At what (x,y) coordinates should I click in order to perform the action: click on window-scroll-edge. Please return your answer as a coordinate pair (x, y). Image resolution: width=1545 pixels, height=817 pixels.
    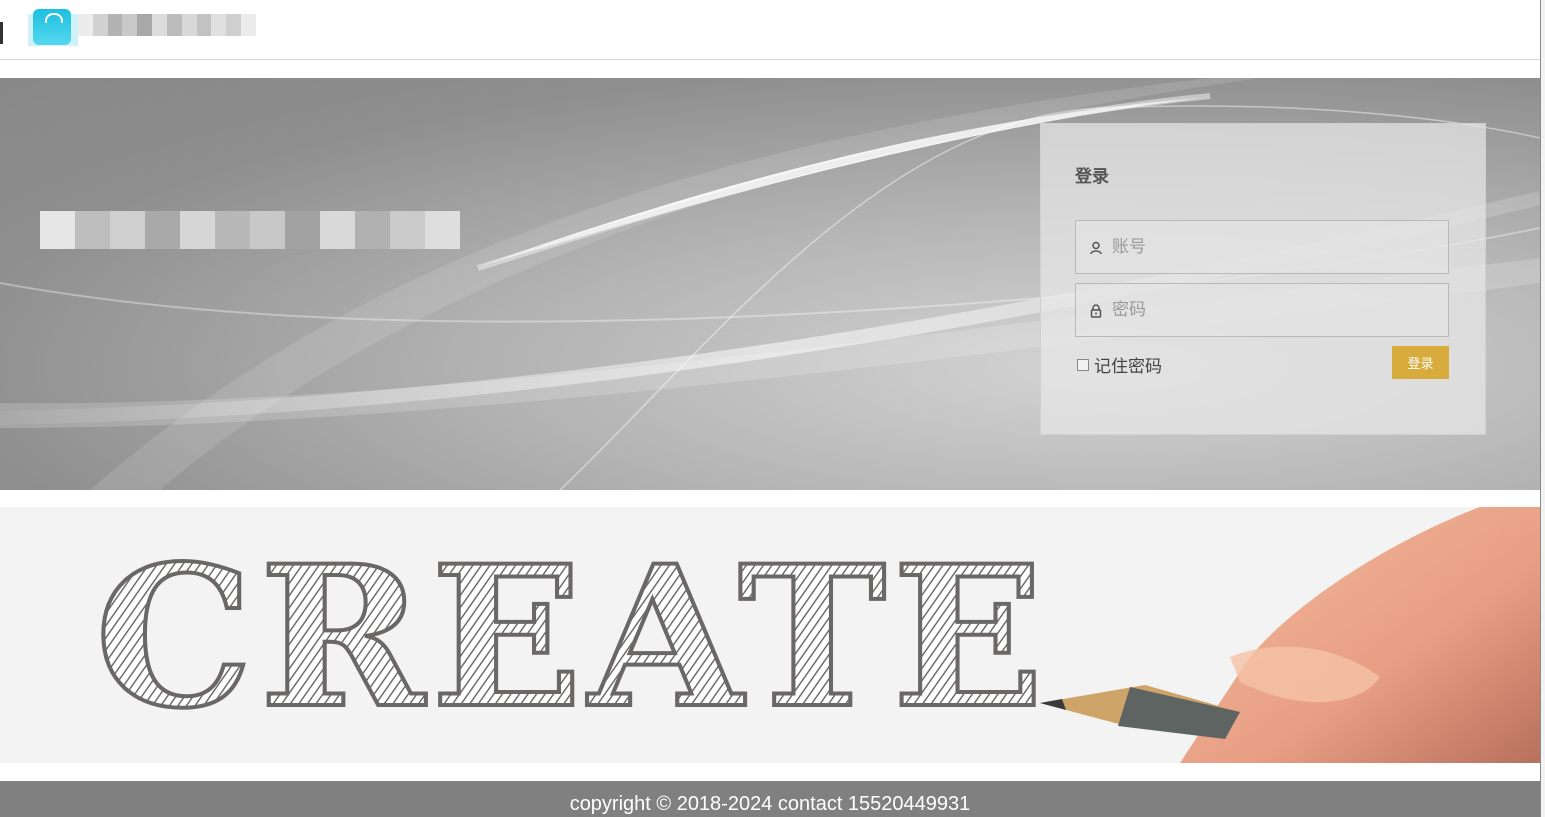
    Looking at the image, I should click on (1542, 408).